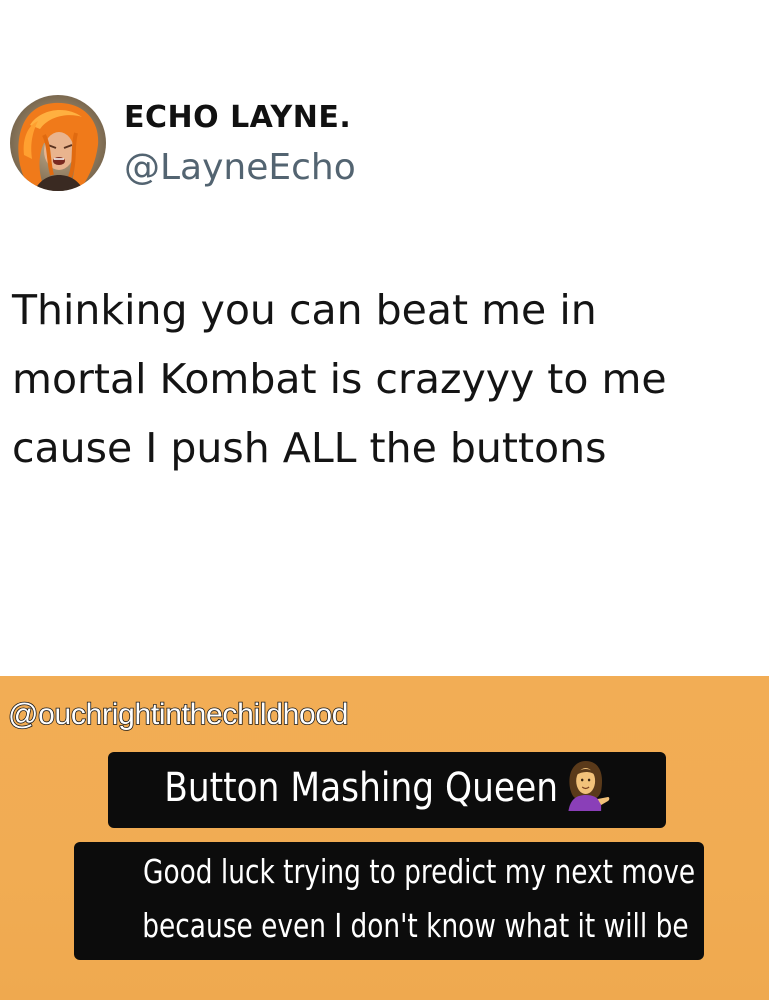 This screenshot has height=1000, width=769. I want to click on tweet-text-line: mortal Kombat is crazyyy to me, so click(339, 379).